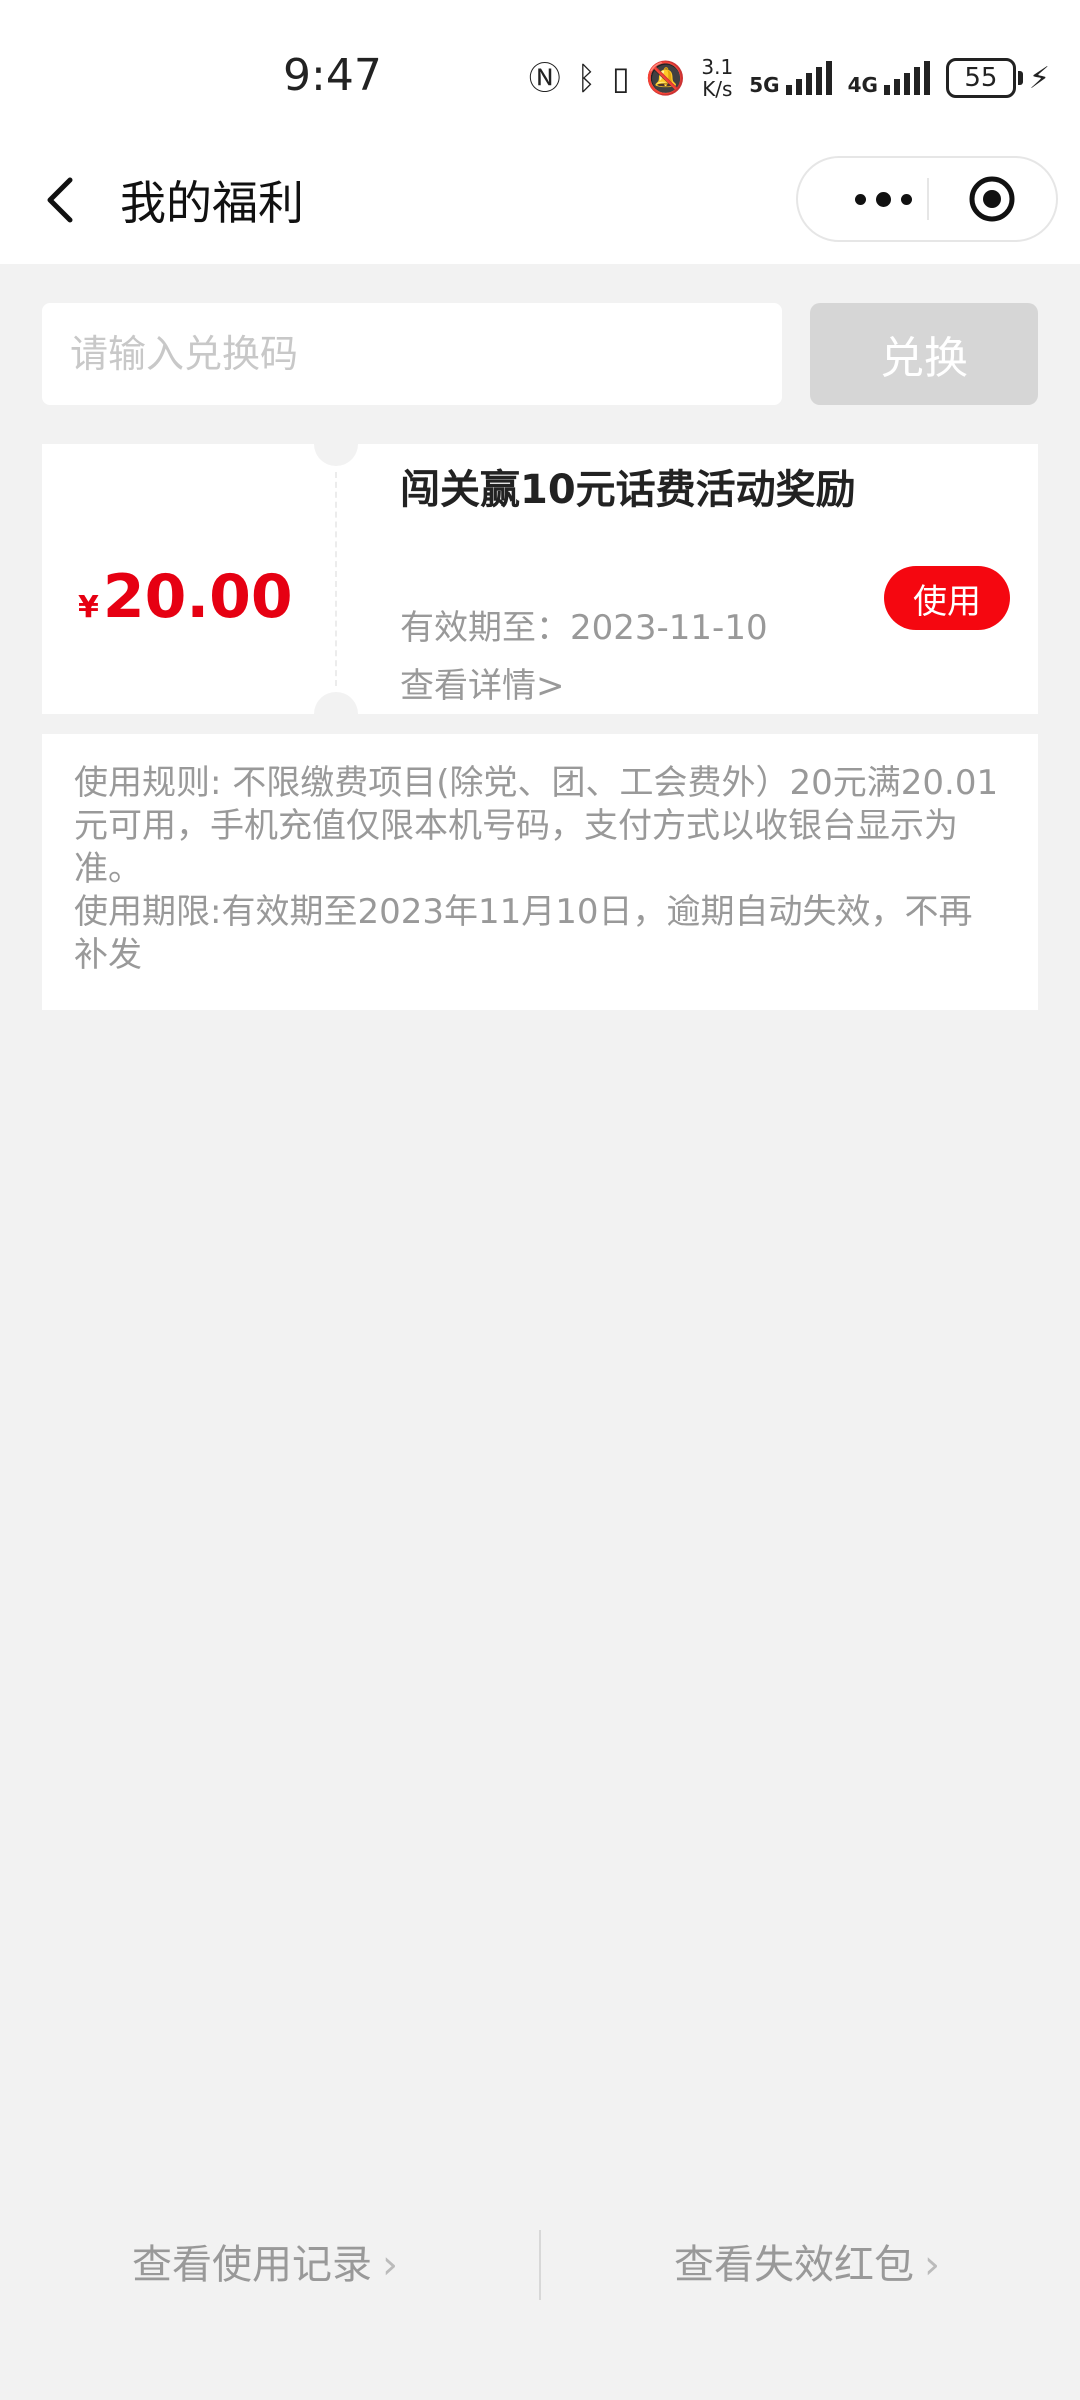 This screenshot has height=2400, width=1080. Describe the element at coordinates (860, 199) in the screenshot. I see `more-dots-icon` at that location.